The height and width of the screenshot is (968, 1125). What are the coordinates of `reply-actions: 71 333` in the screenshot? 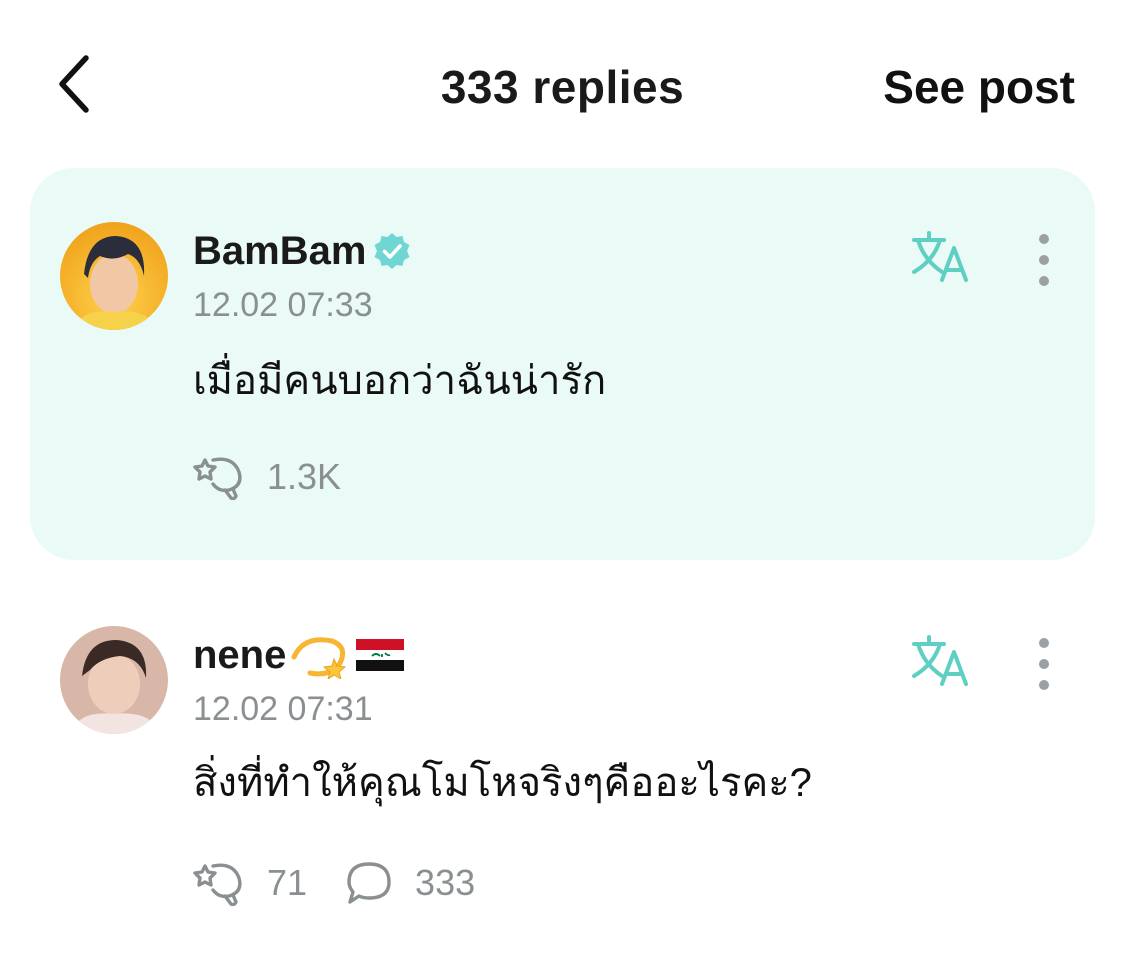 It's located at (353, 883).